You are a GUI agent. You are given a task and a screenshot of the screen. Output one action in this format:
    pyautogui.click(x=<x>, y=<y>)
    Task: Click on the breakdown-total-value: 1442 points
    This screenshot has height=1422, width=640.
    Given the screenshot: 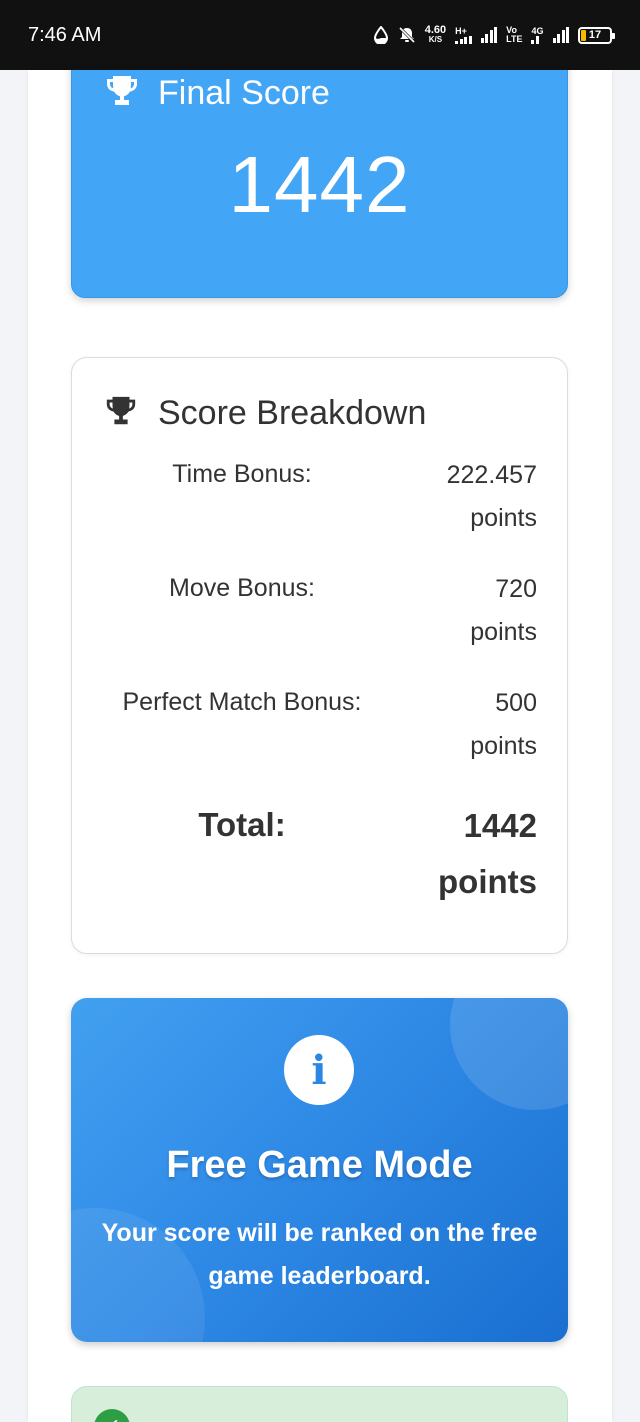 What is the action you would take?
    pyautogui.click(x=487, y=854)
    